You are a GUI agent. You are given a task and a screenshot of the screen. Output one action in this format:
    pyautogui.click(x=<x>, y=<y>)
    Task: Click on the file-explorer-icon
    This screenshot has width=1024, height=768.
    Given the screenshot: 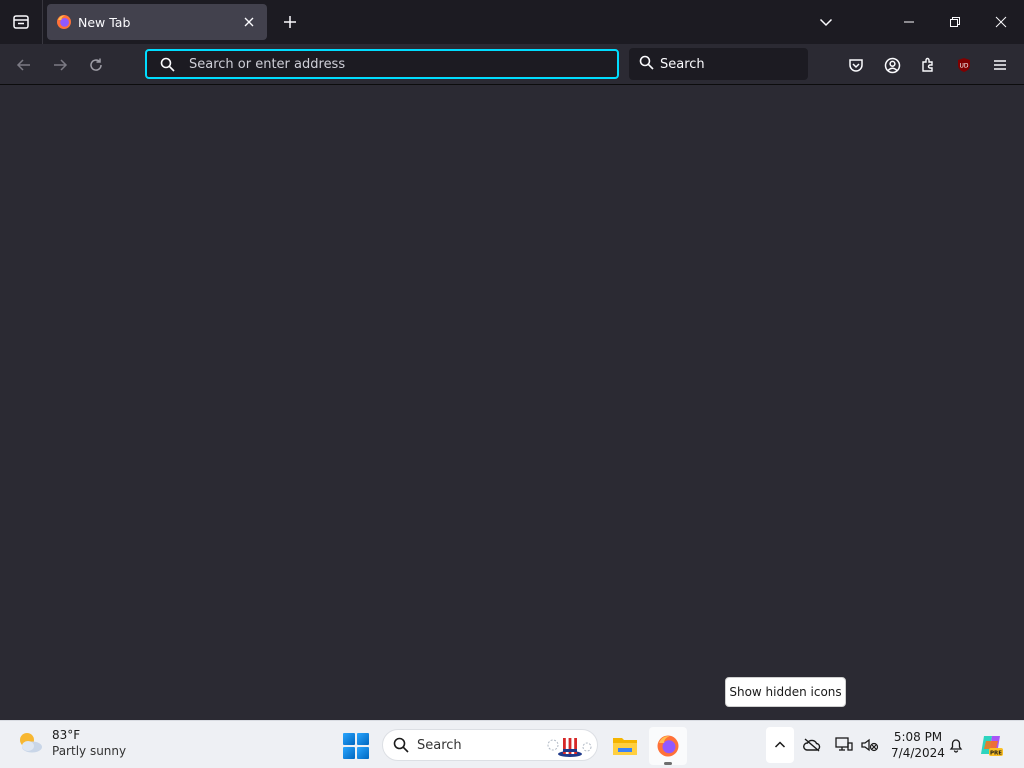 What is the action you would take?
    pyautogui.click(x=625, y=746)
    